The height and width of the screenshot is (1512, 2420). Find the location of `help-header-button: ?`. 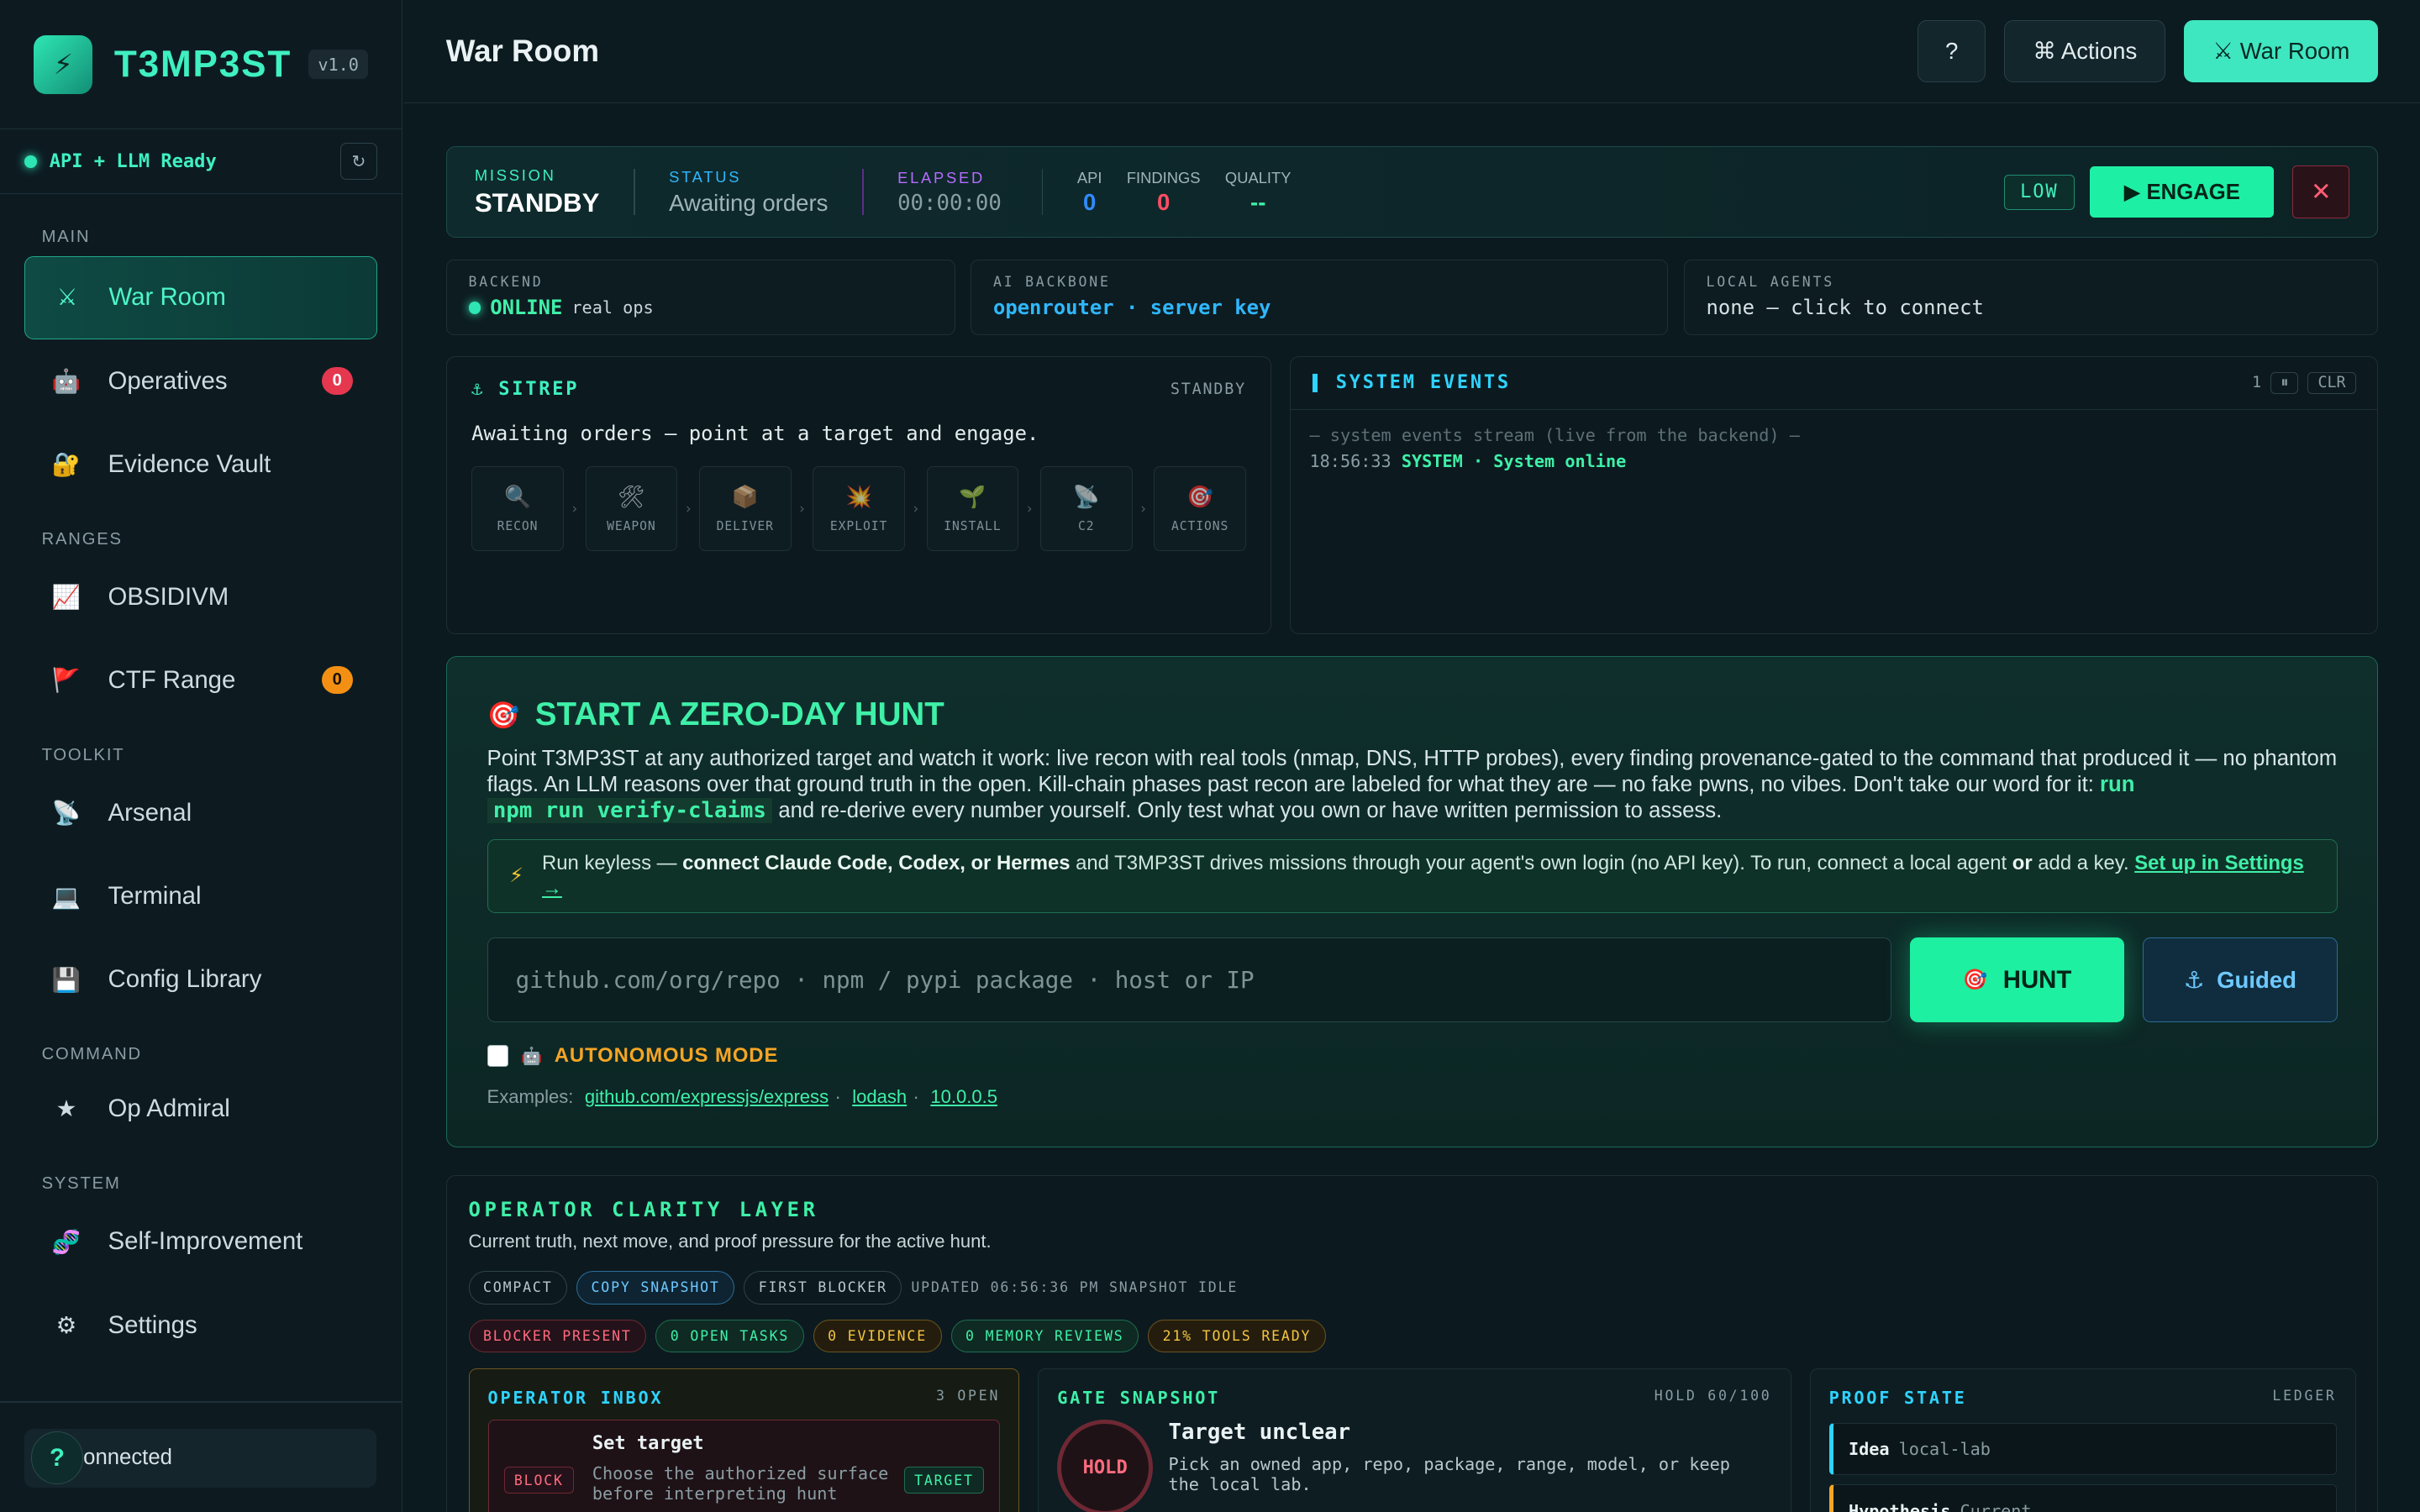

help-header-button: ? is located at coordinates (1952, 51).